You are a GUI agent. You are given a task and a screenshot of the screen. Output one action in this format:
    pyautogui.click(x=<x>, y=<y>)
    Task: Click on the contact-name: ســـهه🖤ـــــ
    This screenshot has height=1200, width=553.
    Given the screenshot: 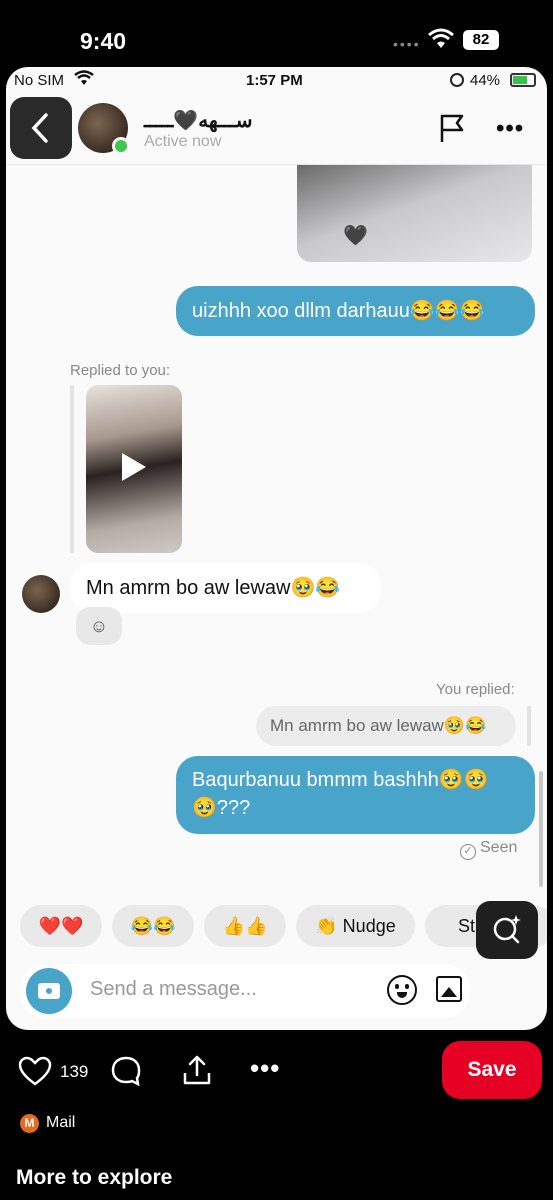 What is the action you would take?
    pyautogui.click(x=198, y=120)
    